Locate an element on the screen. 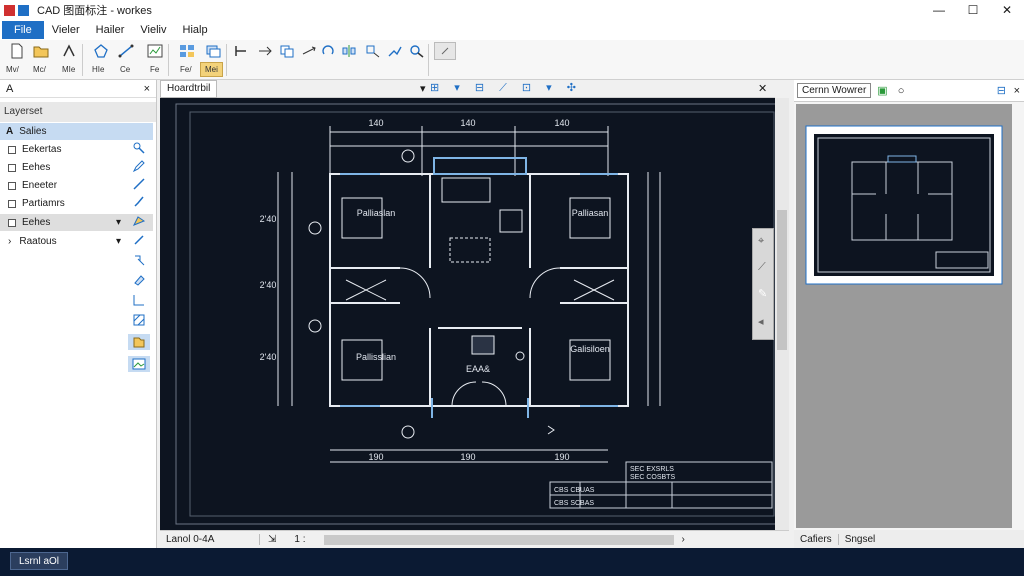 The width and height of the screenshot is (1024, 576). pick-icon: ✎ is located at coordinates (762, 293).